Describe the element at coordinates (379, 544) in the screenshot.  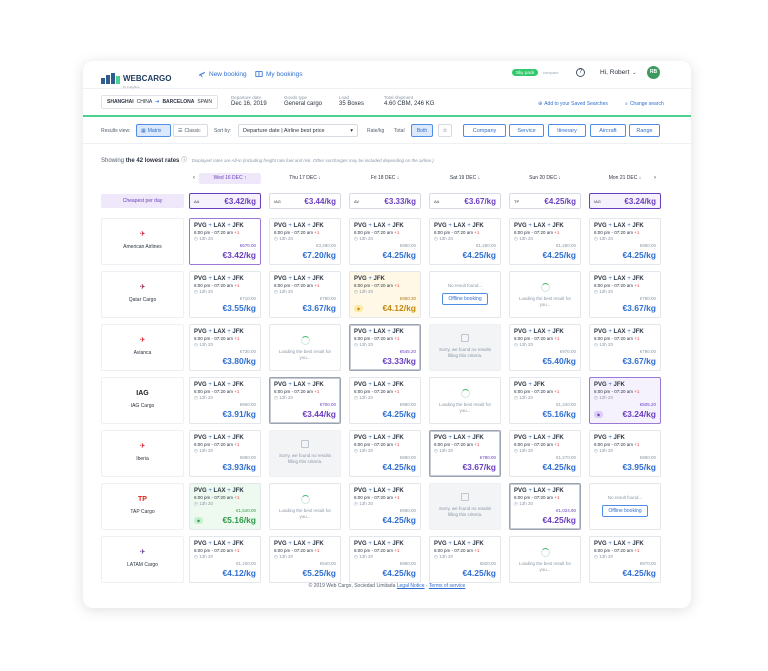
I see `airport-code: LAX` at that location.